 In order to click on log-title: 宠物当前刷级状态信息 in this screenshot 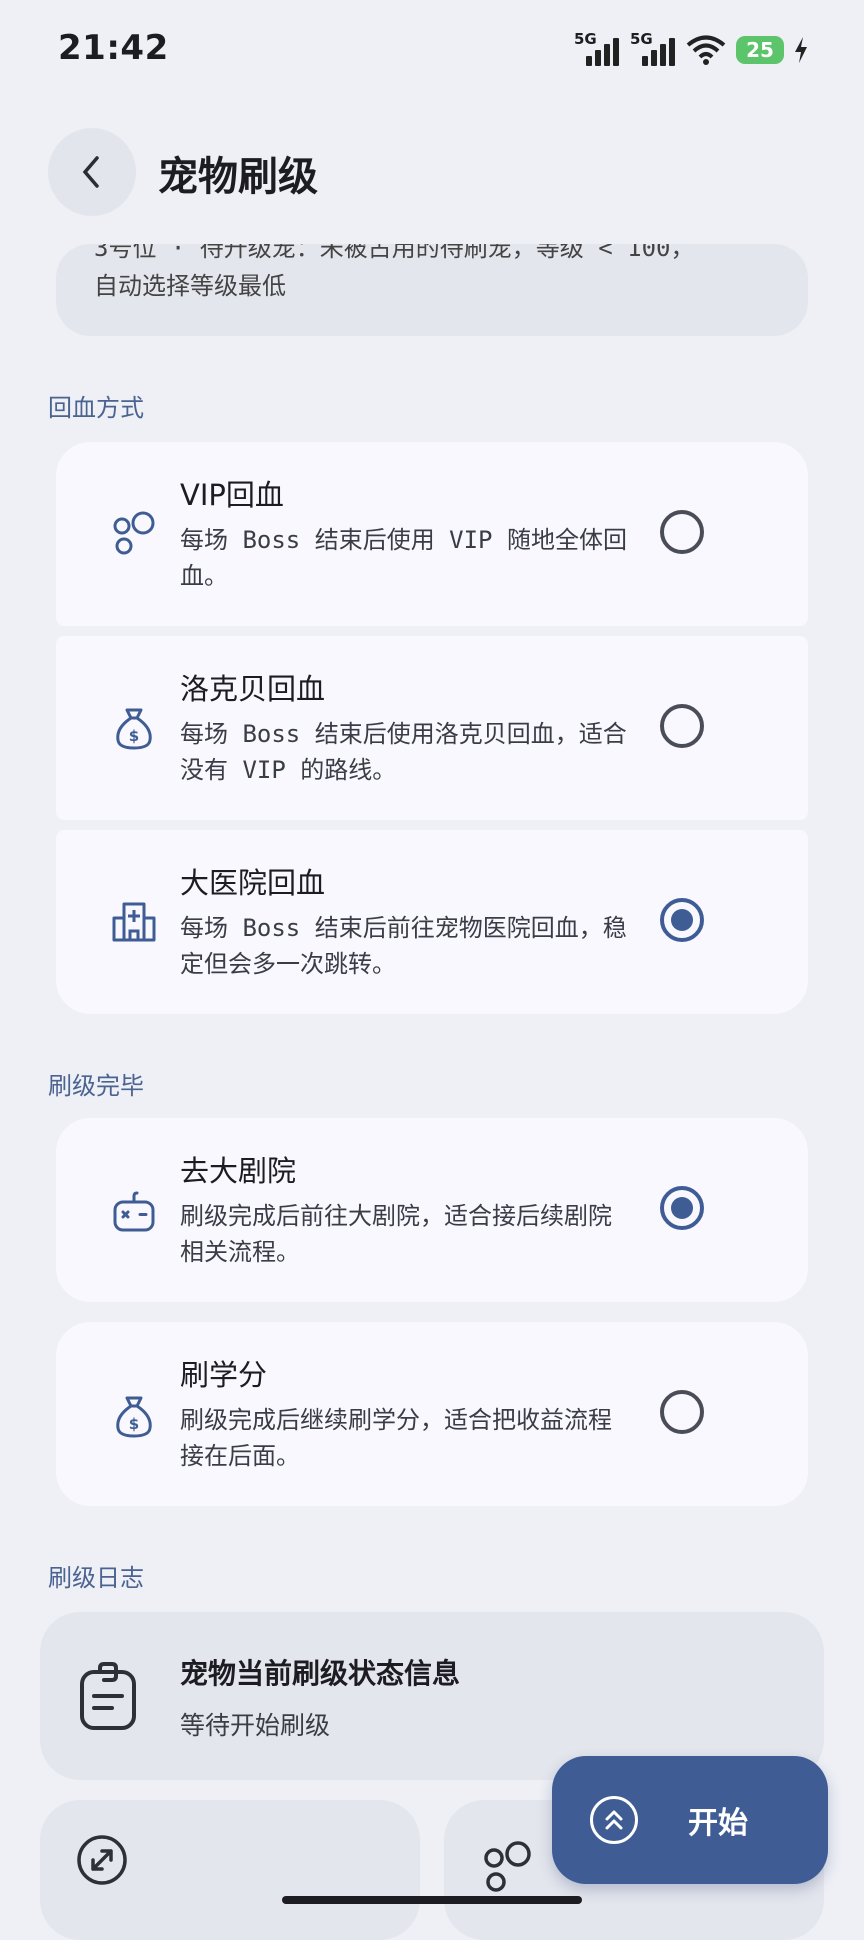, I will do `click(320, 1673)`.